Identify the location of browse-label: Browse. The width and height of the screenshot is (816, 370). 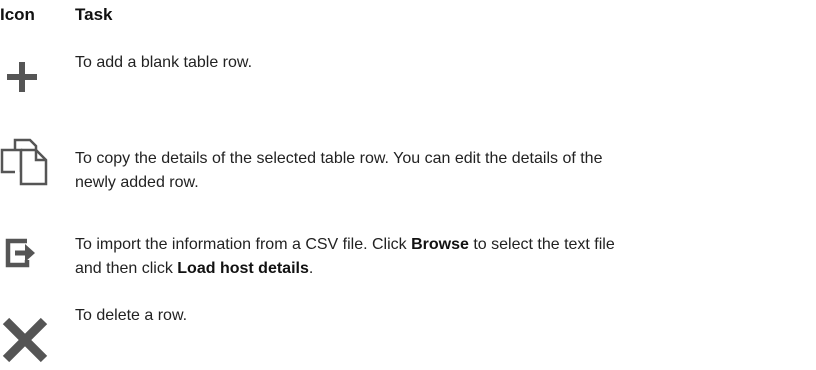
(440, 244).